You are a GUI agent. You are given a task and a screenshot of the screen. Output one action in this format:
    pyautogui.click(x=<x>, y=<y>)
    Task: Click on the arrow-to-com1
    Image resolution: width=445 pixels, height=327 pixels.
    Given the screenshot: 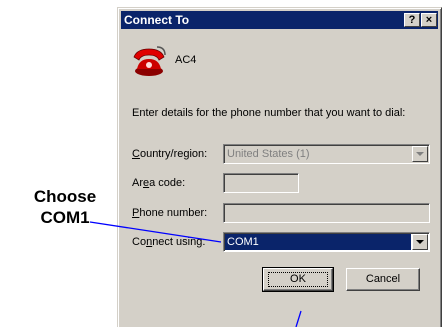 What is the action you would take?
    pyautogui.click(x=155, y=232)
    